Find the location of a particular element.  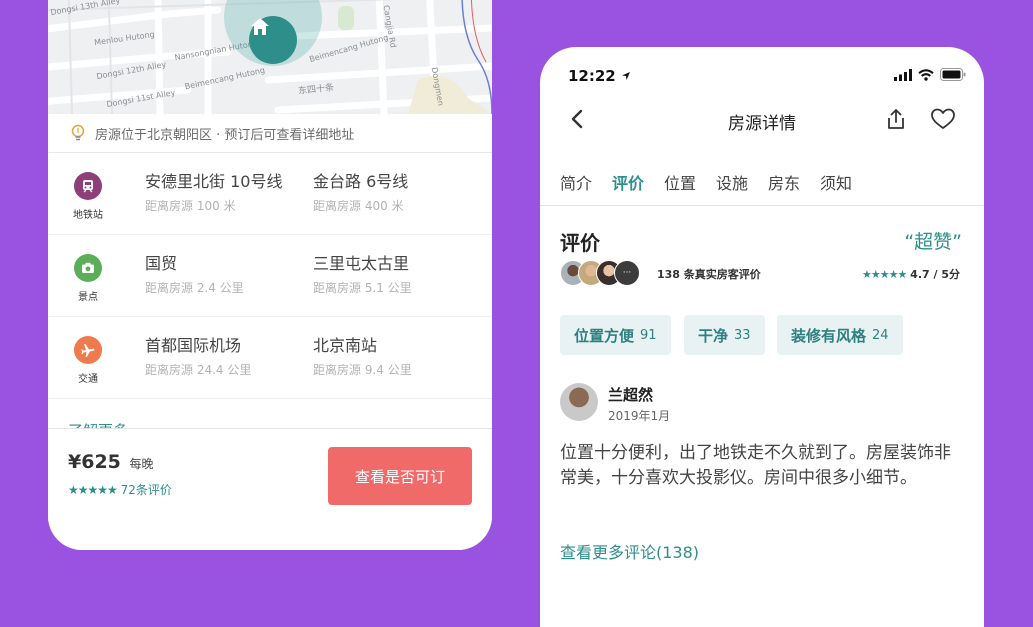

reviewer-name: 兰超然 is located at coordinates (631, 395).